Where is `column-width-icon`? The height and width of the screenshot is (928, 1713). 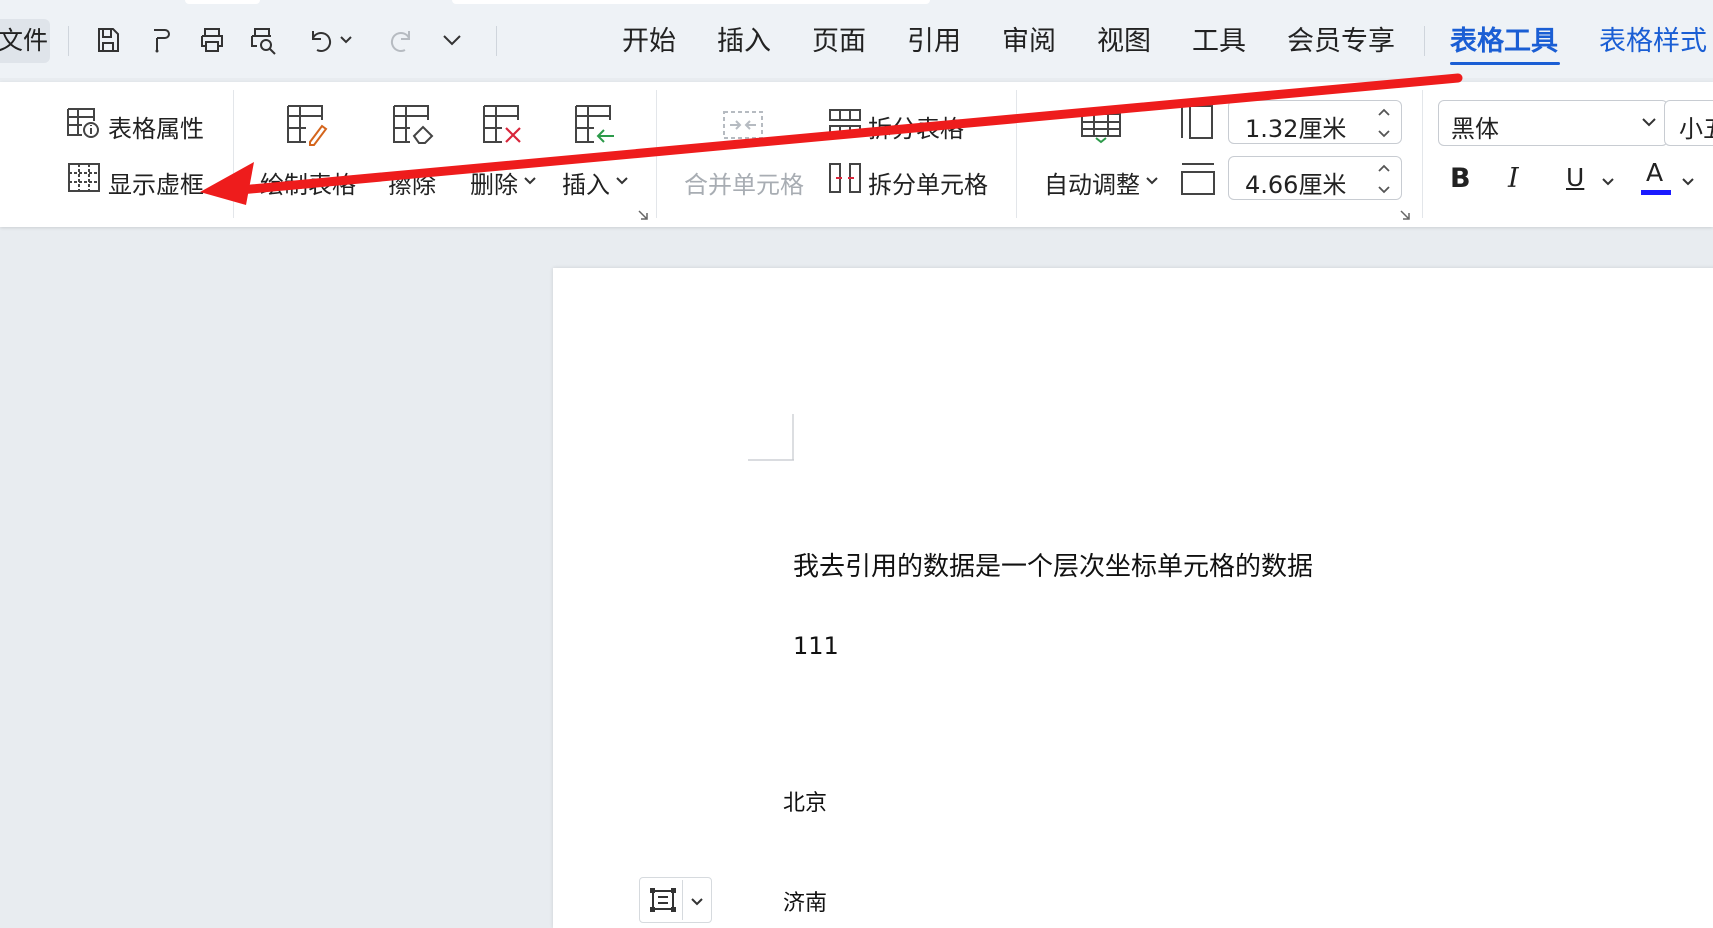 column-width-icon is located at coordinates (1198, 180).